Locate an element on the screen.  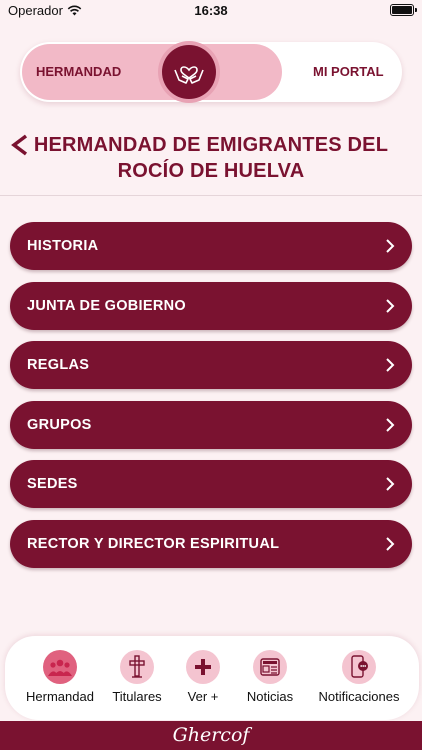
section-toggle: HERMANDAD MI PORTAL is located at coordinates (211, 72).